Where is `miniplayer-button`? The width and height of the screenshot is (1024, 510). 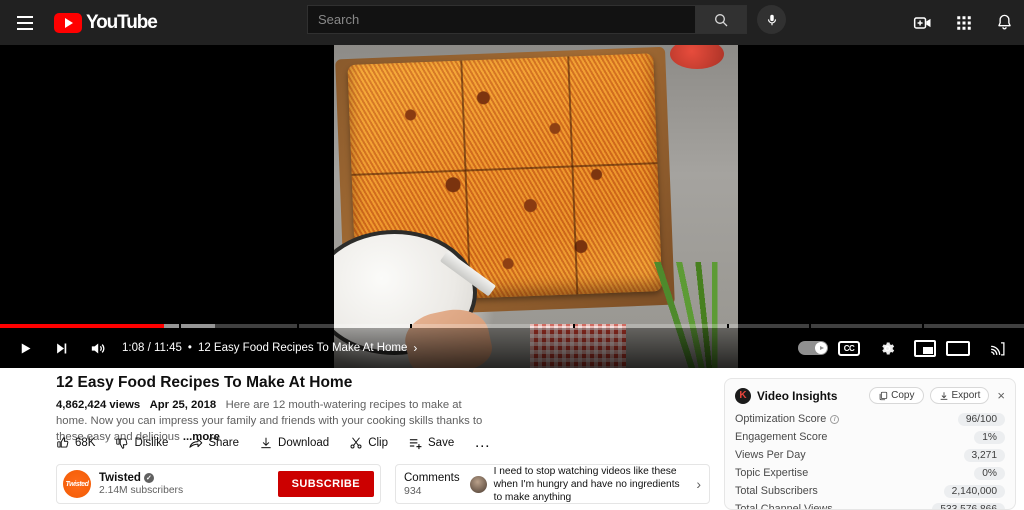 miniplayer-button is located at coordinates (925, 348).